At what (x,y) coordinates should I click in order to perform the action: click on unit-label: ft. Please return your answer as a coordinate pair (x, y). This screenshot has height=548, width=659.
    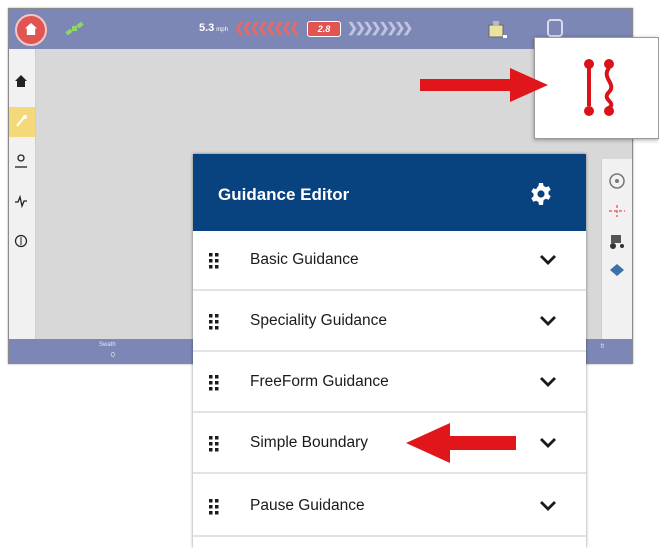
    Looking at the image, I should click on (602, 347).